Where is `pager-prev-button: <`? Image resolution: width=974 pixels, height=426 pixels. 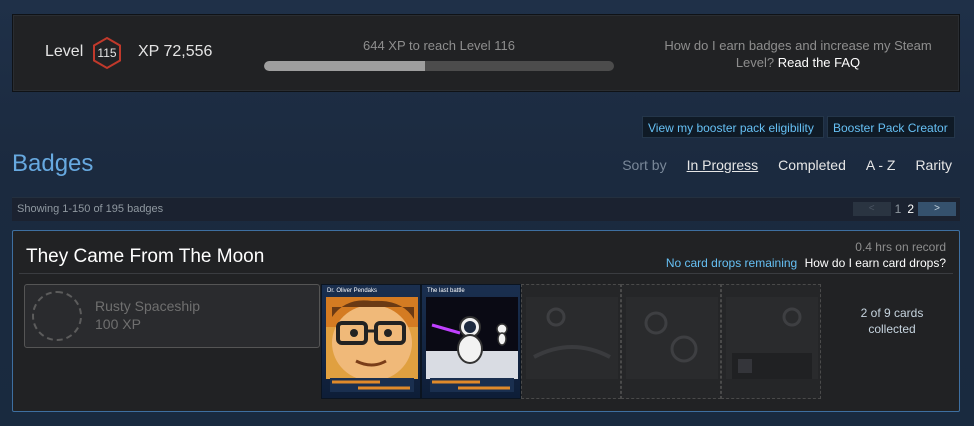
pager-prev-button: < is located at coordinates (871, 209).